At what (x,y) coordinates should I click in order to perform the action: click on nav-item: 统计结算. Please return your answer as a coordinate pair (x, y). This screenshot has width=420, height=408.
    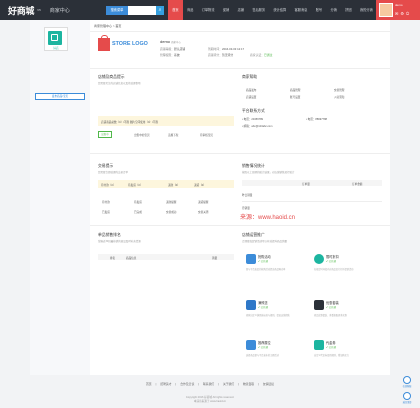
    Looking at the image, I should click on (279, 10).